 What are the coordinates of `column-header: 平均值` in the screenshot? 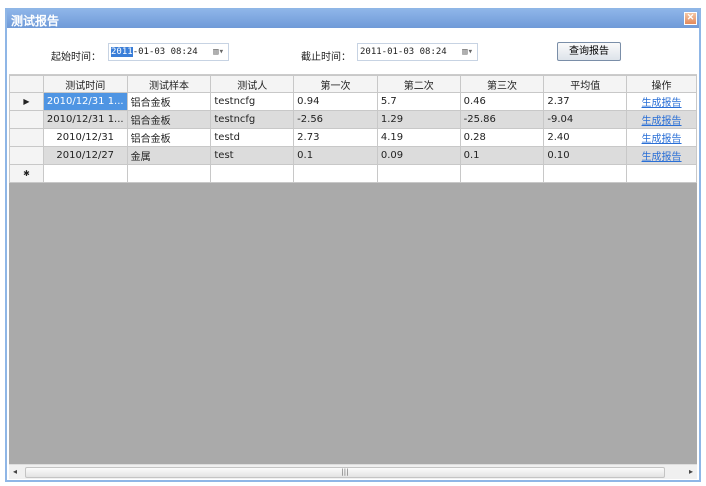 It's located at (585, 84).